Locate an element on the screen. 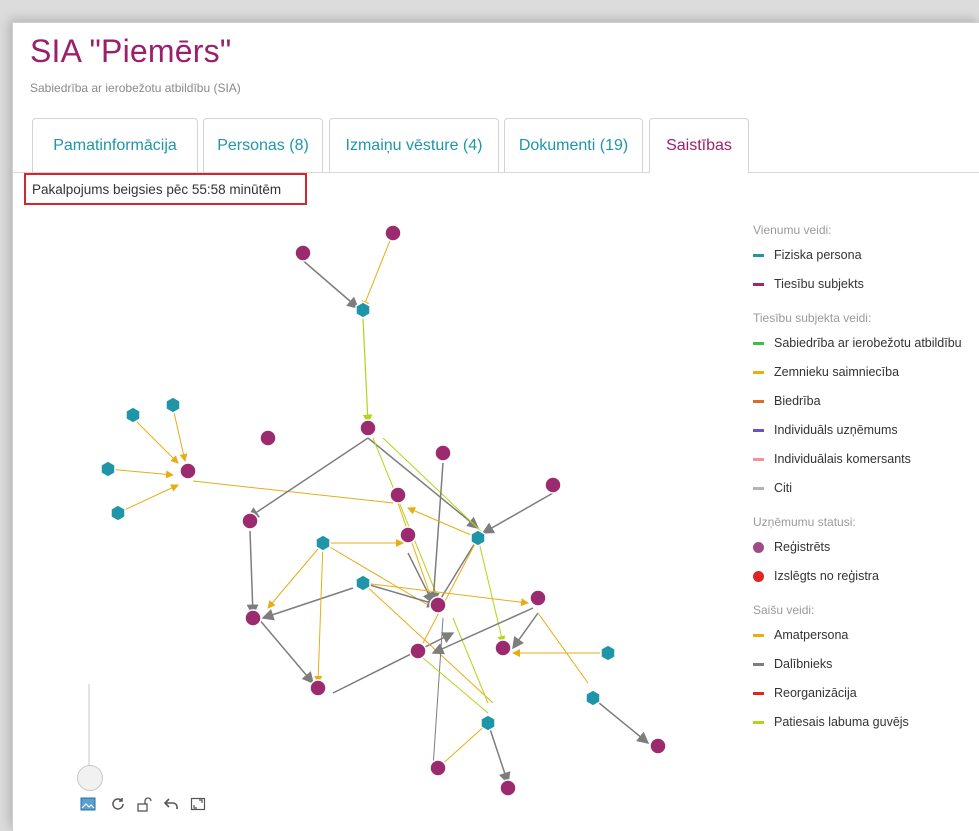 The height and width of the screenshot is (831, 979). legend-item: Zemnieku saimniecība is located at coordinates (866, 372).